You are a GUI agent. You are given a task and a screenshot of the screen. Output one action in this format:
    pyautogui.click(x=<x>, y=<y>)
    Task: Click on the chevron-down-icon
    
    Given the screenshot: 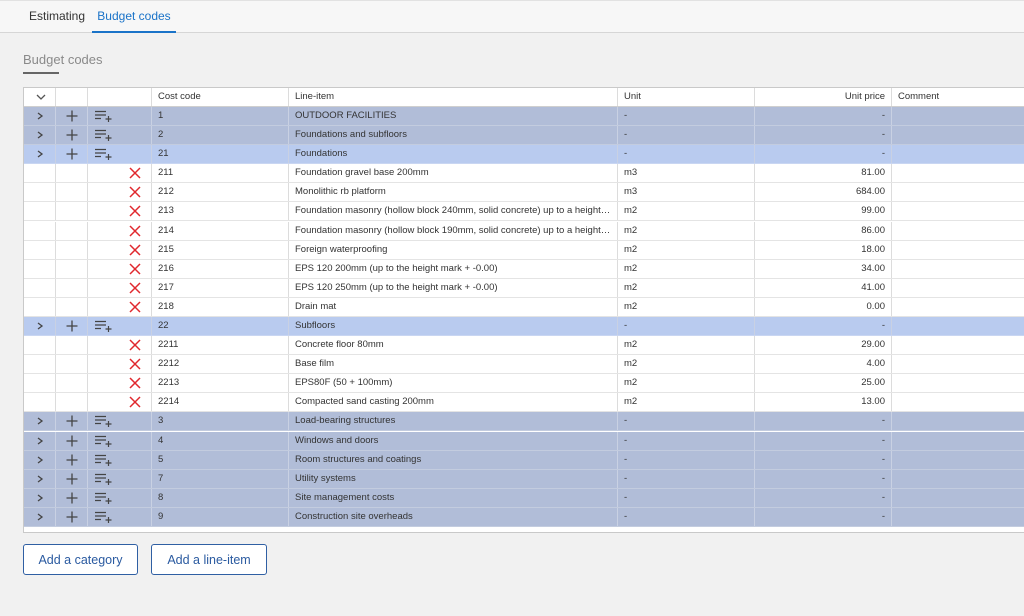 What is the action you would take?
    pyautogui.click(x=41, y=97)
    